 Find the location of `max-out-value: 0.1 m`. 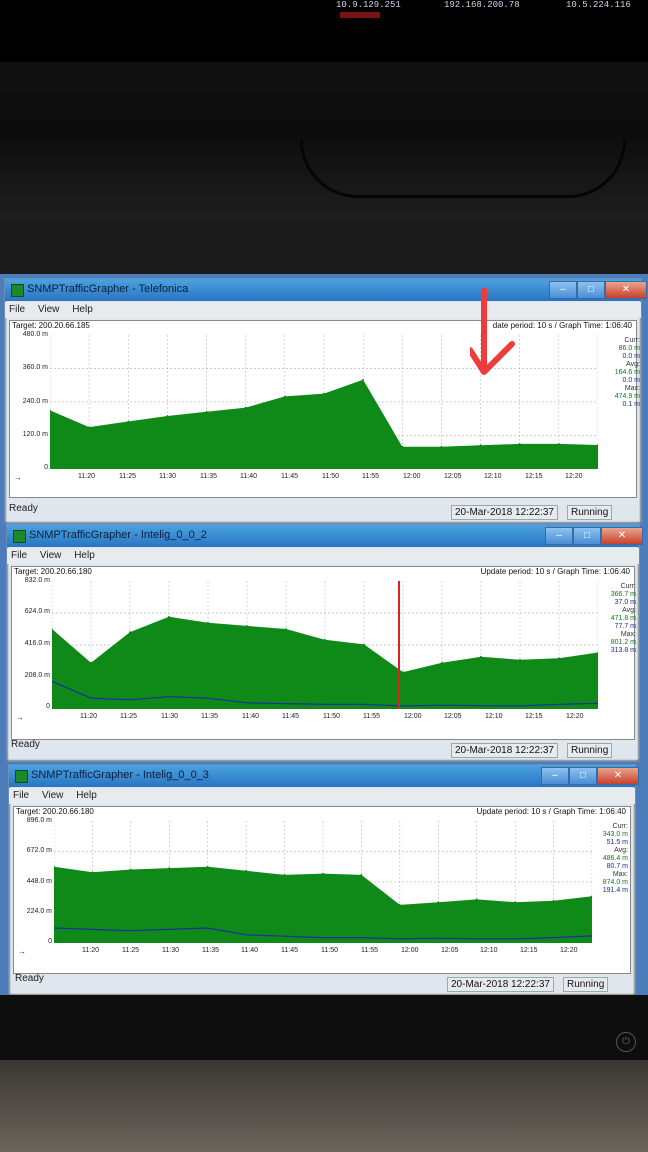

max-out-value: 0.1 m is located at coordinates (631, 404).